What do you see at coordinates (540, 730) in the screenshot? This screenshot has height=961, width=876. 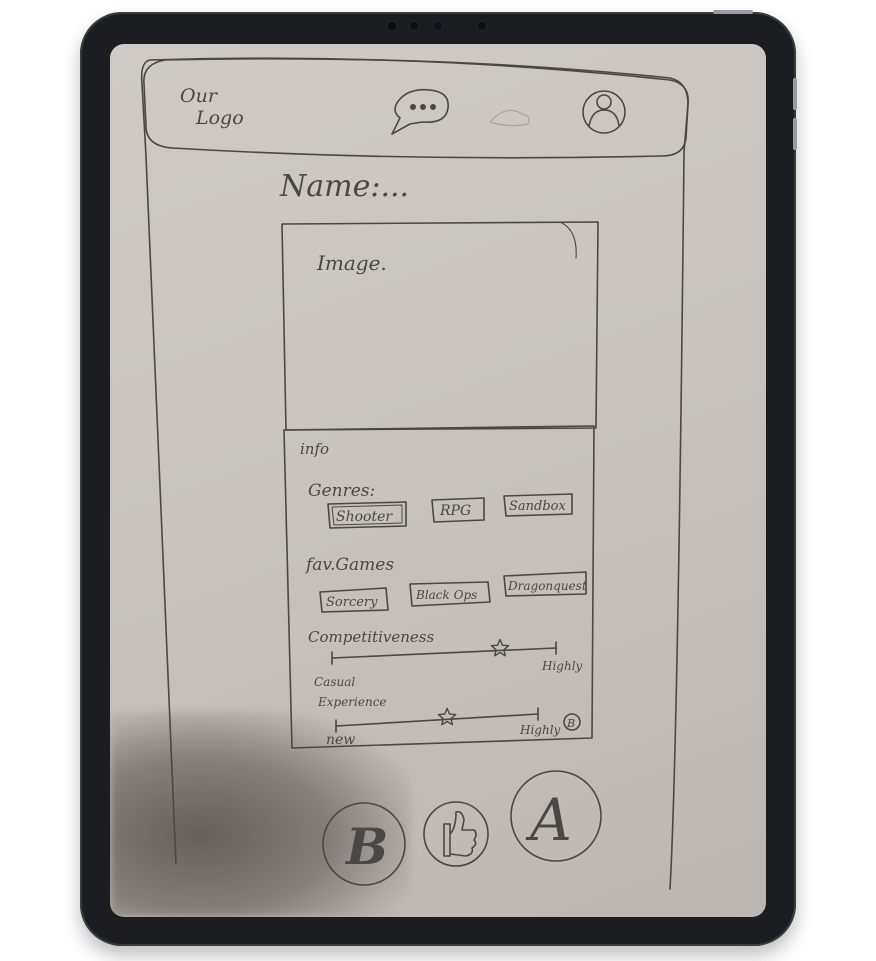 I see `experience-max: Highly` at bounding box center [540, 730].